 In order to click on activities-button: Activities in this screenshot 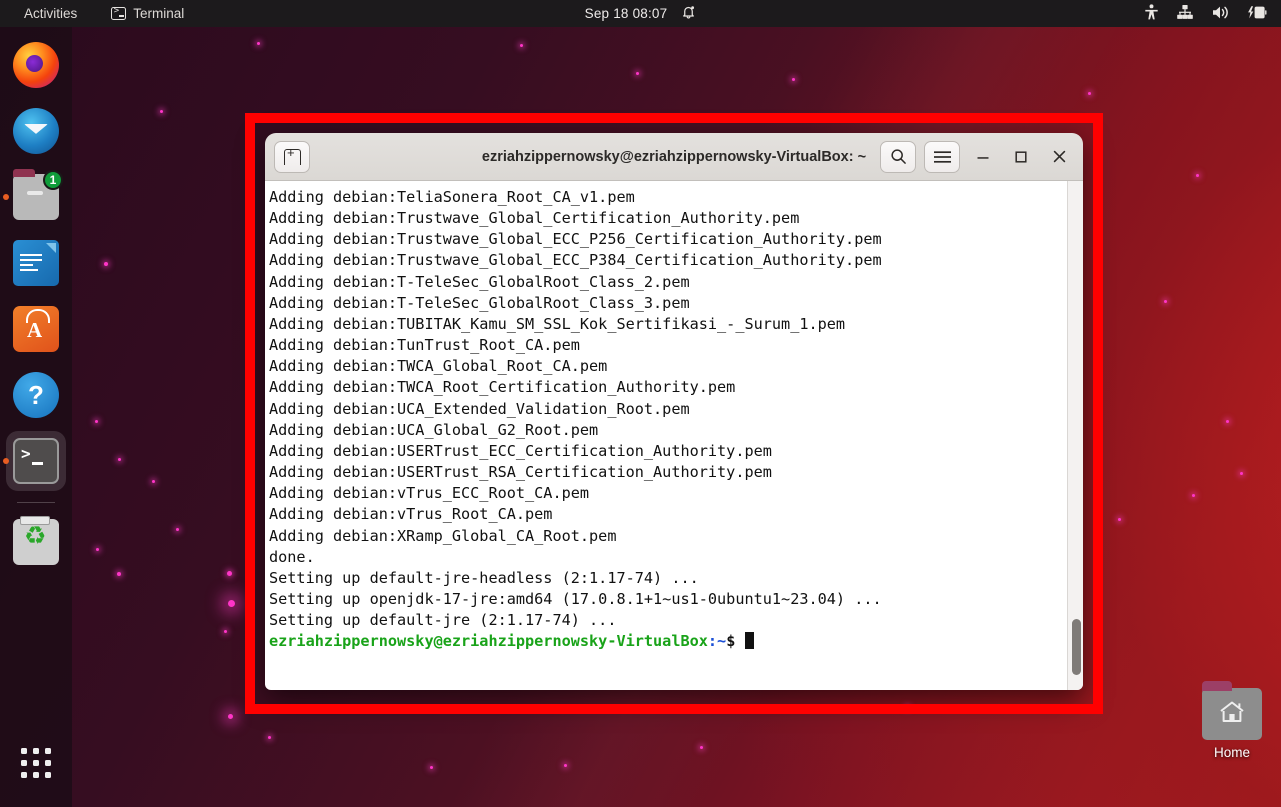, I will do `click(50, 13)`.